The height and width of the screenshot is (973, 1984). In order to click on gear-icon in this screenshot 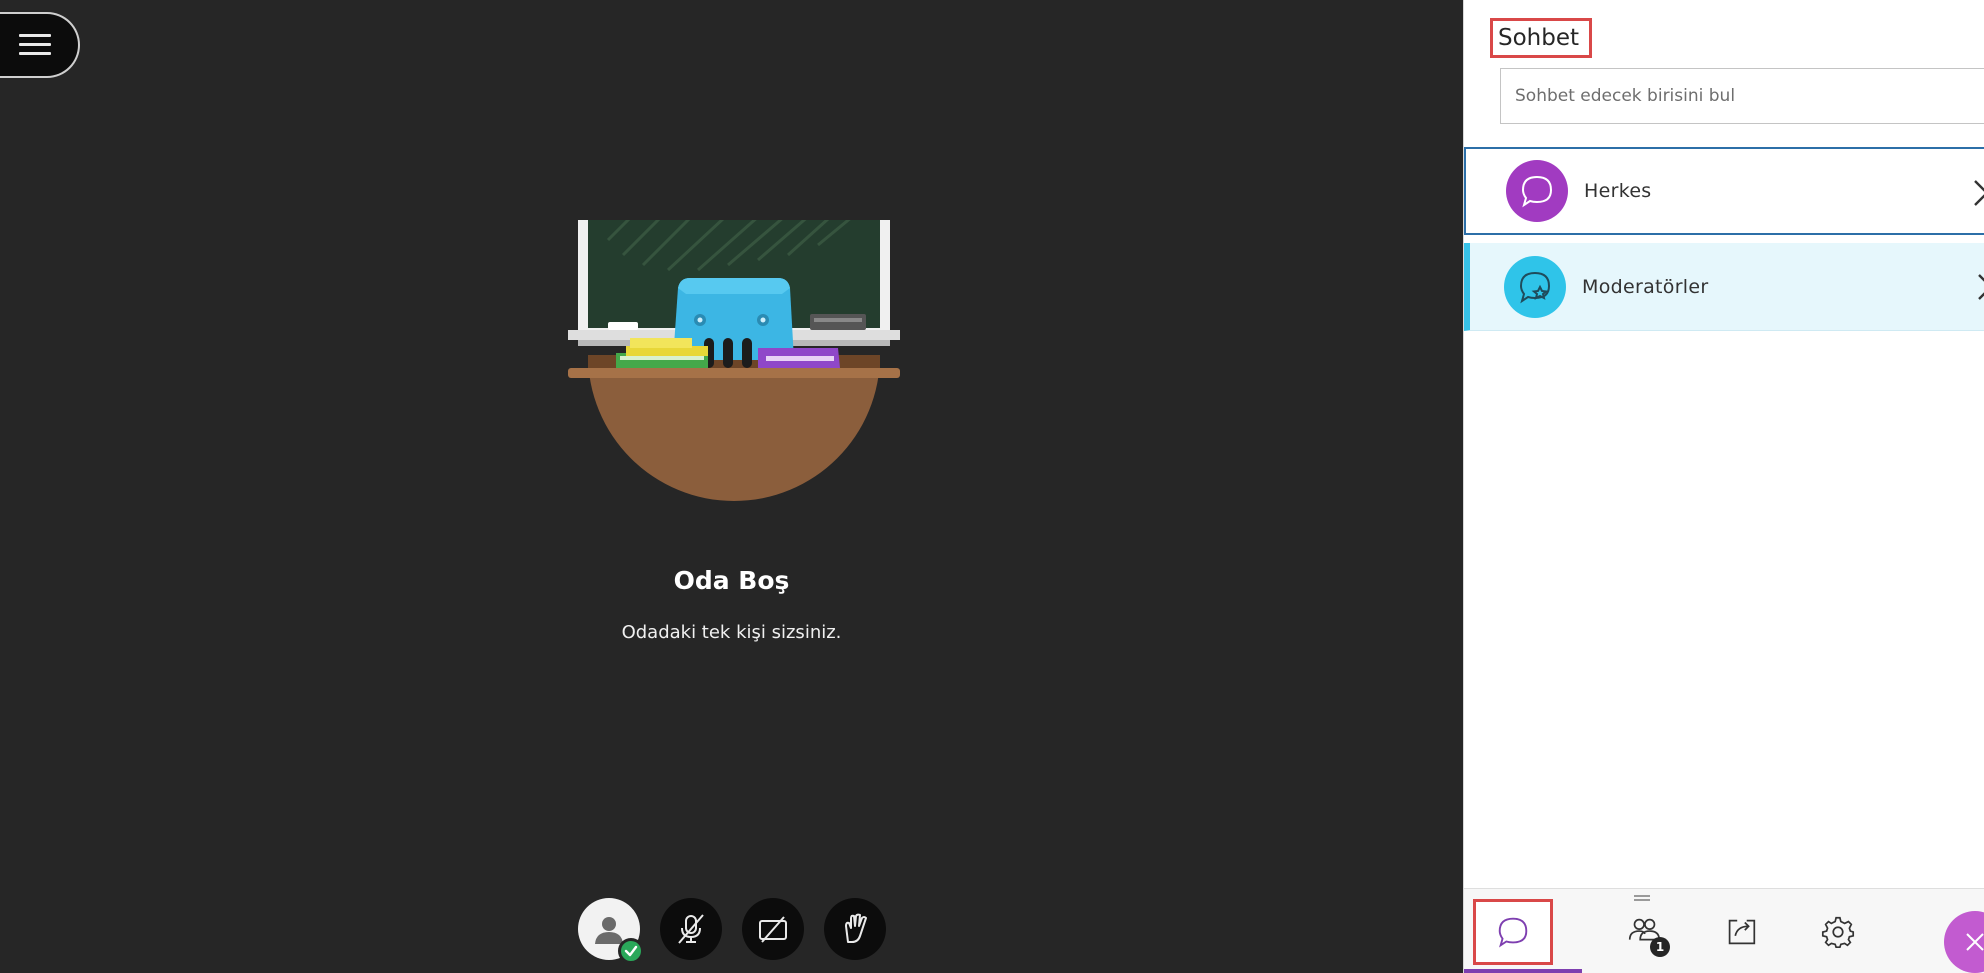, I will do `click(1838, 932)`.